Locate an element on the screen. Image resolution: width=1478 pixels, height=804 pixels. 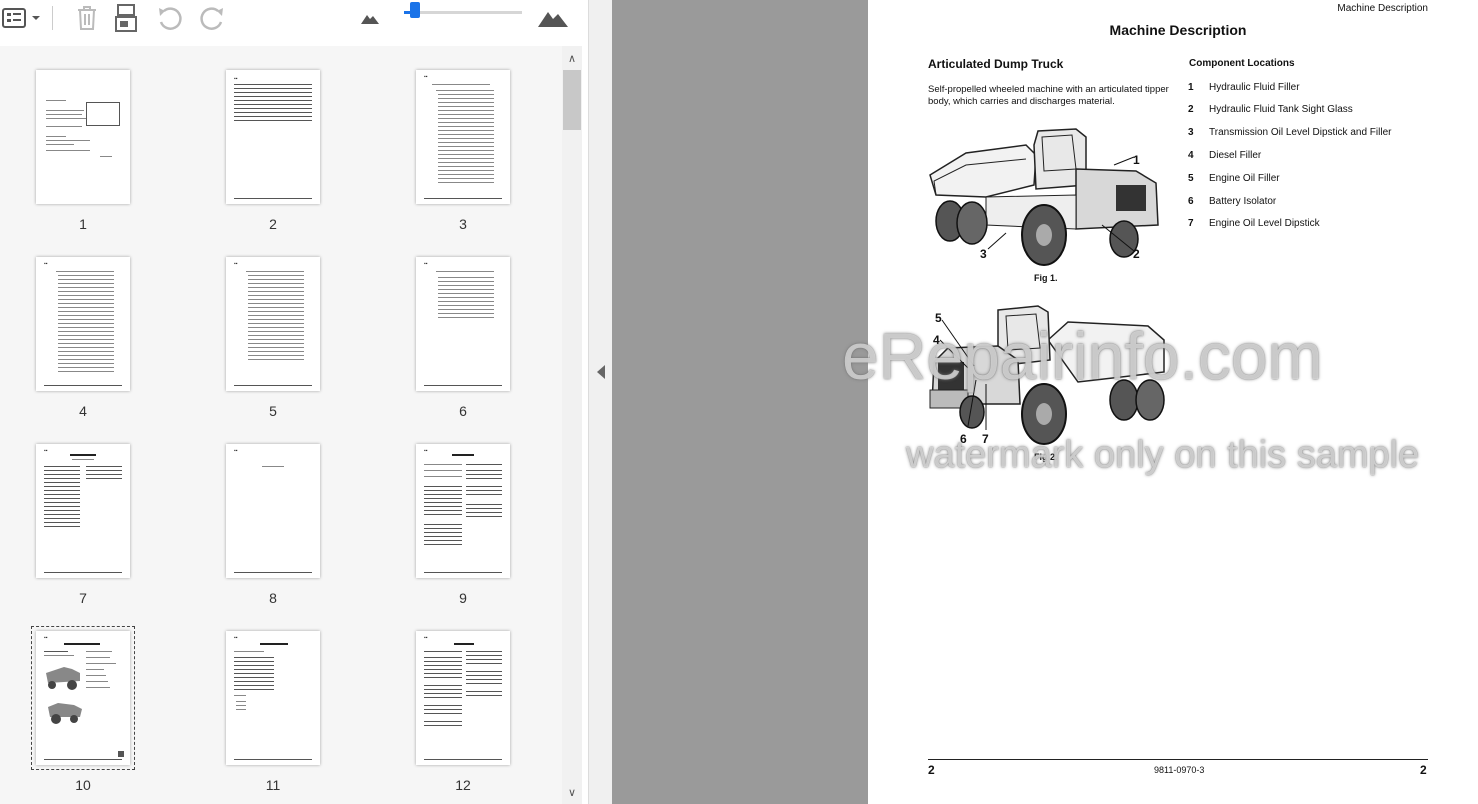
component-label: Engine Oil Filler is located at coordinates (1244, 178).